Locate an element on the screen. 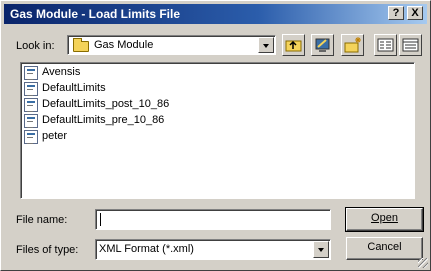  list-view-icon is located at coordinates (385, 45).